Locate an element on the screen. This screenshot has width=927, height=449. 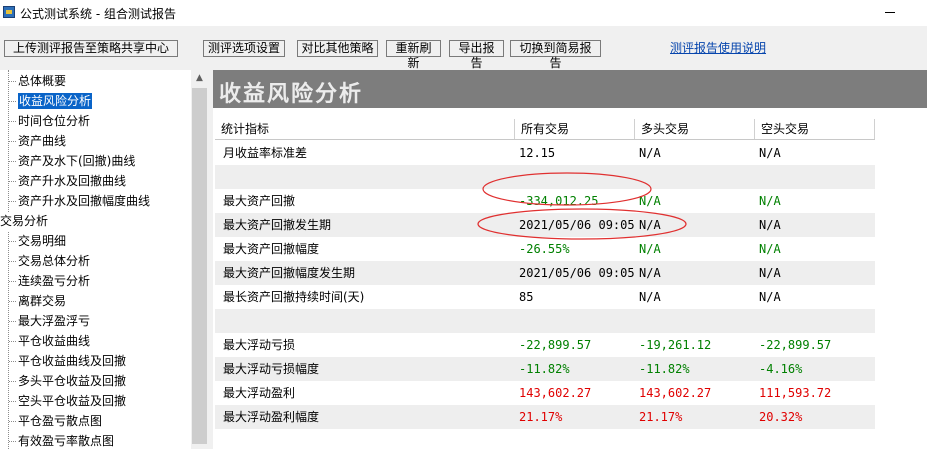
sidebar-item: 交易总体分析 is located at coordinates (54, 261).